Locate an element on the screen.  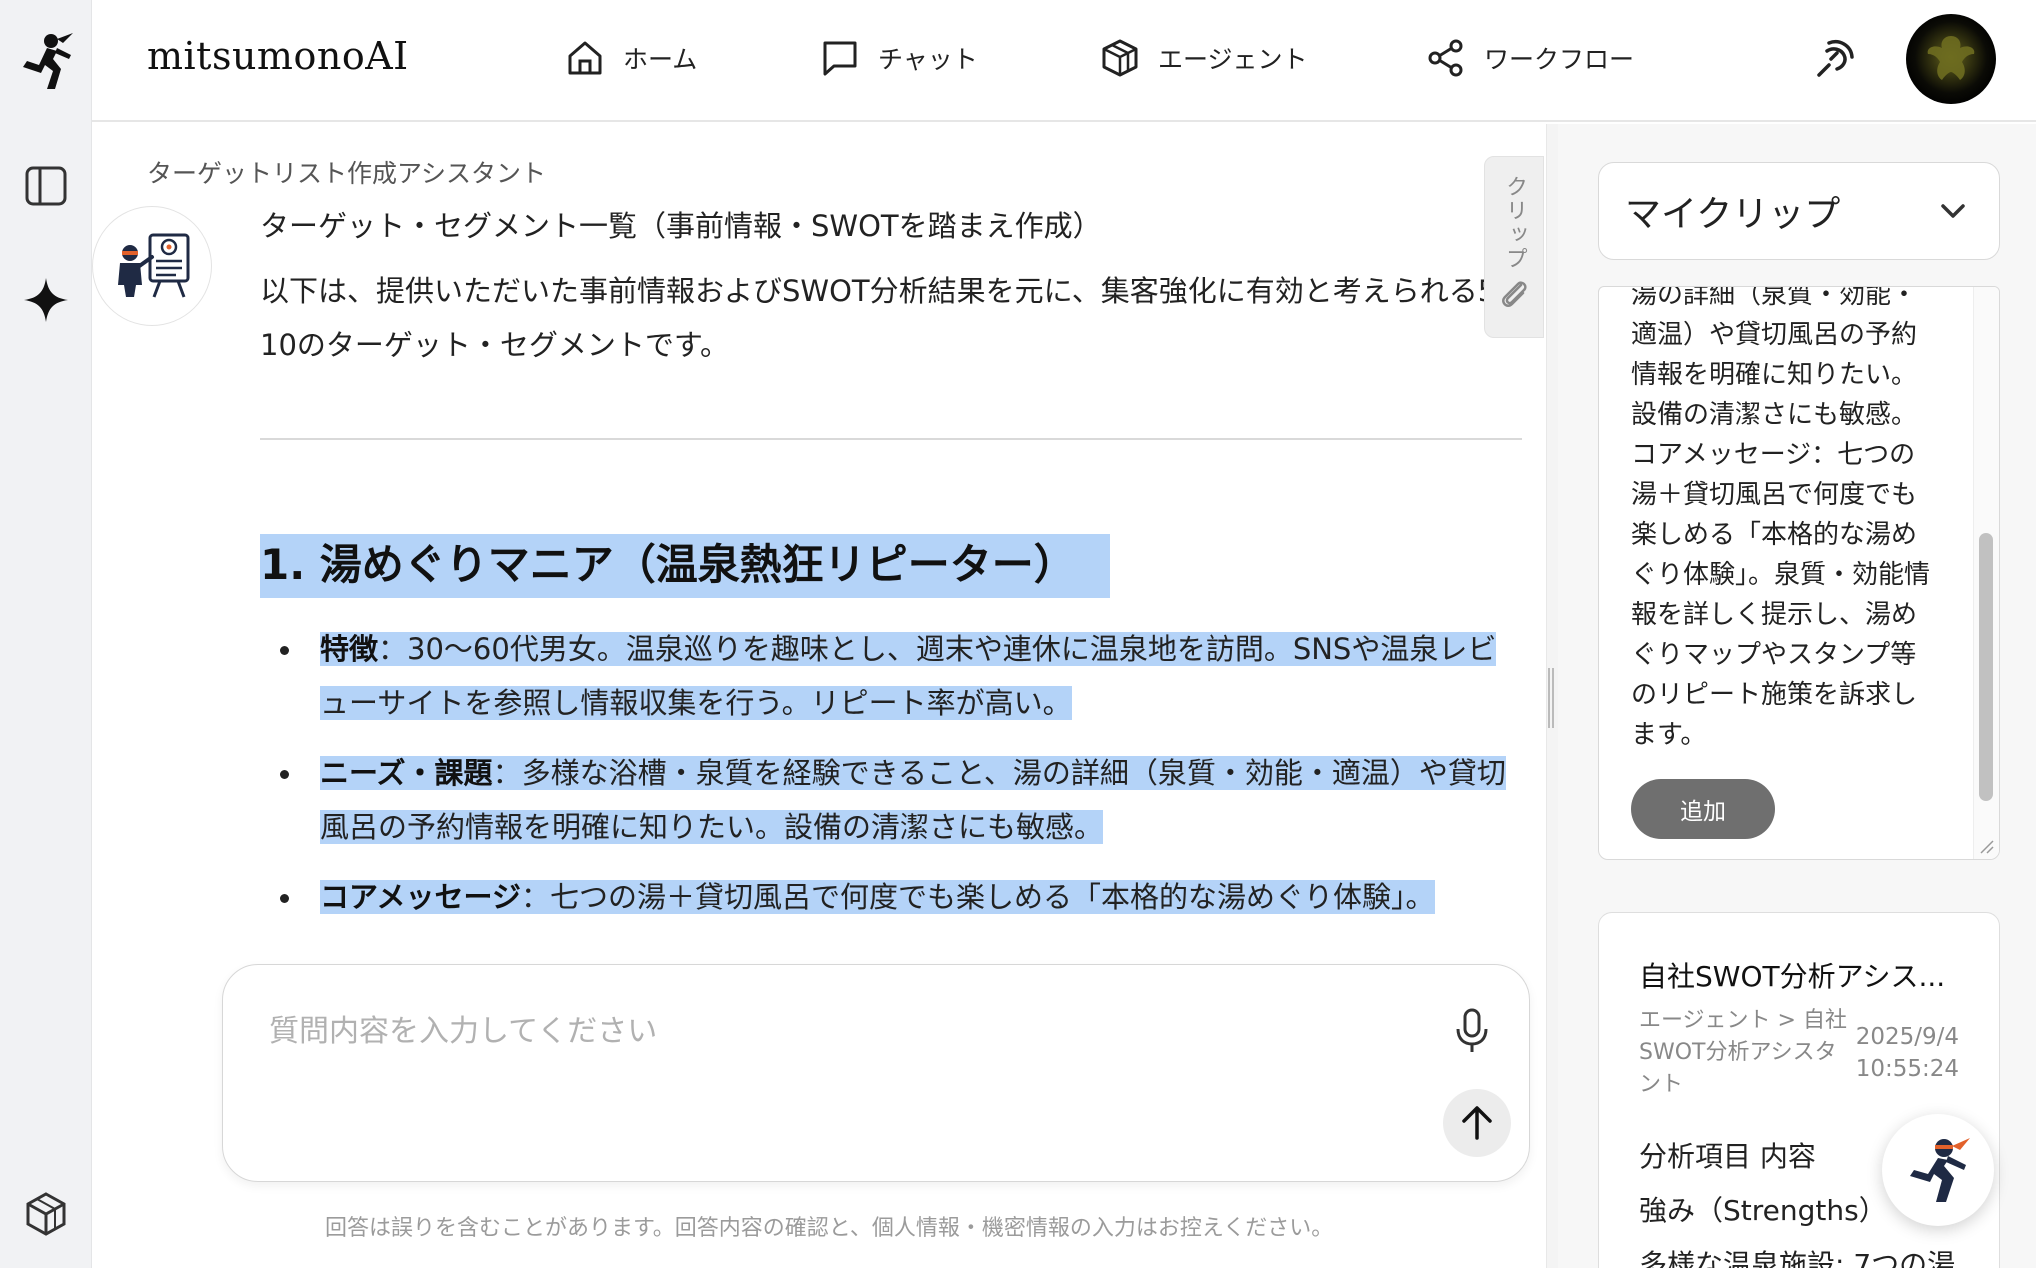
sidebar-toggle-icon is located at coordinates (46, 186).